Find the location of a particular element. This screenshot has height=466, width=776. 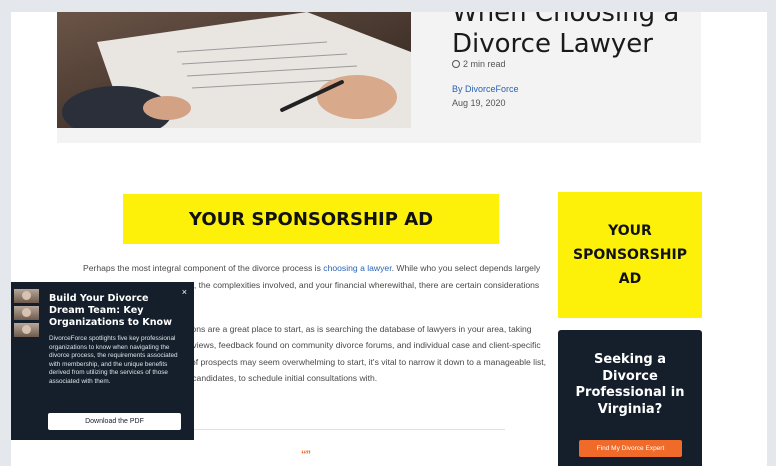

sponsorship-ad-banner: YOUR SPONSORSHIP AD is located at coordinates (311, 219).